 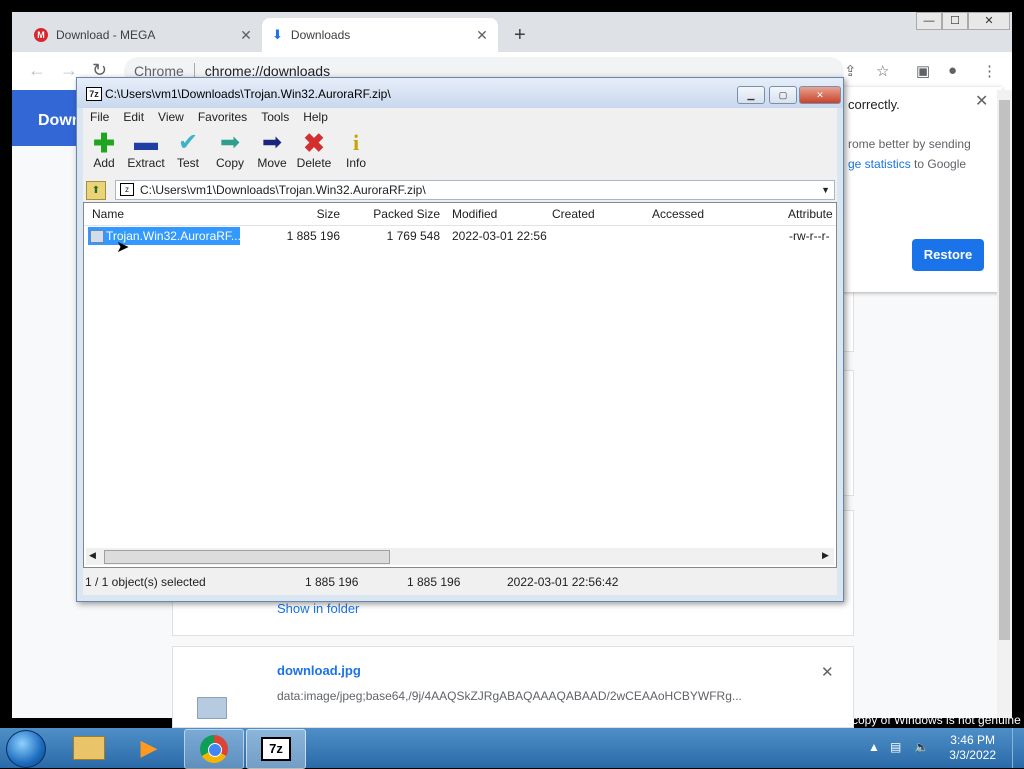 What do you see at coordinates (923, 720) in the screenshot?
I see `windows-genuine-watermark: This copy of Windows is not genuine` at bounding box center [923, 720].